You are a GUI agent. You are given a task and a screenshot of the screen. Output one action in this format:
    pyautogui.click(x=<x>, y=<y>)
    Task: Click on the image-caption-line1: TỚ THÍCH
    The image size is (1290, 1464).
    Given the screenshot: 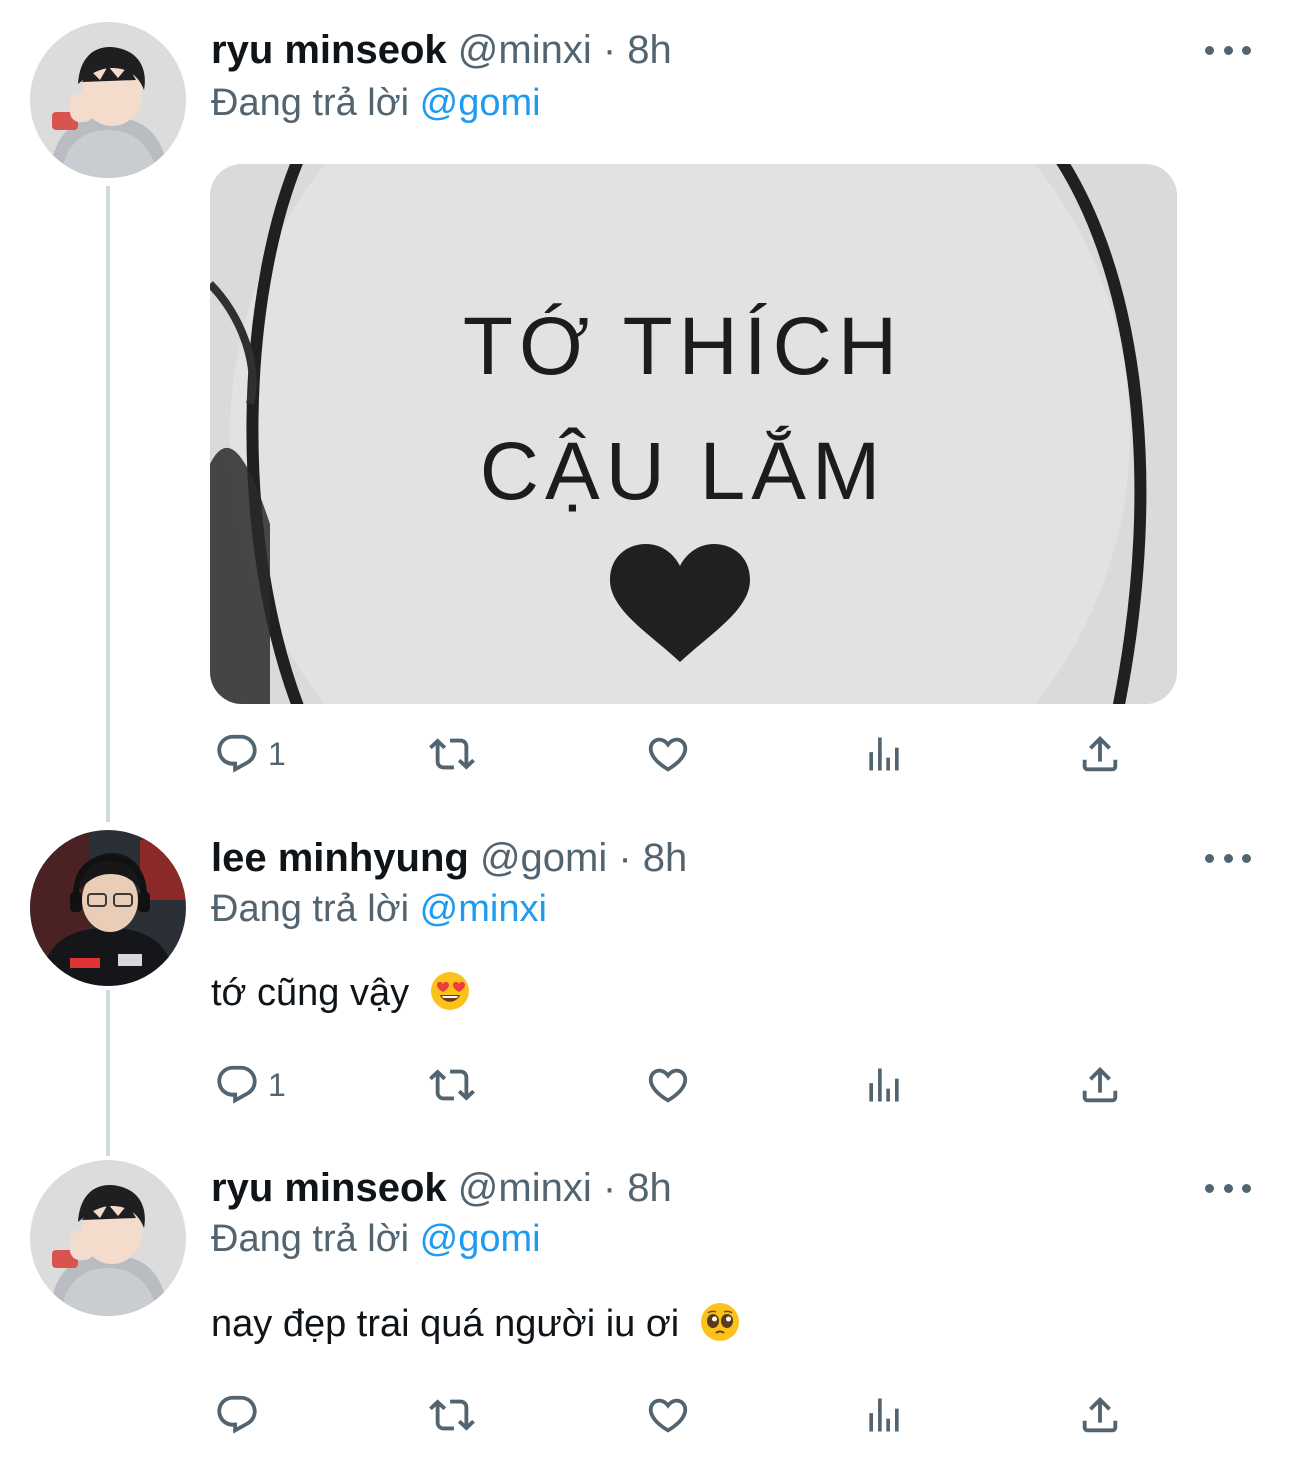 What is the action you would take?
    pyautogui.click(x=683, y=346)
    